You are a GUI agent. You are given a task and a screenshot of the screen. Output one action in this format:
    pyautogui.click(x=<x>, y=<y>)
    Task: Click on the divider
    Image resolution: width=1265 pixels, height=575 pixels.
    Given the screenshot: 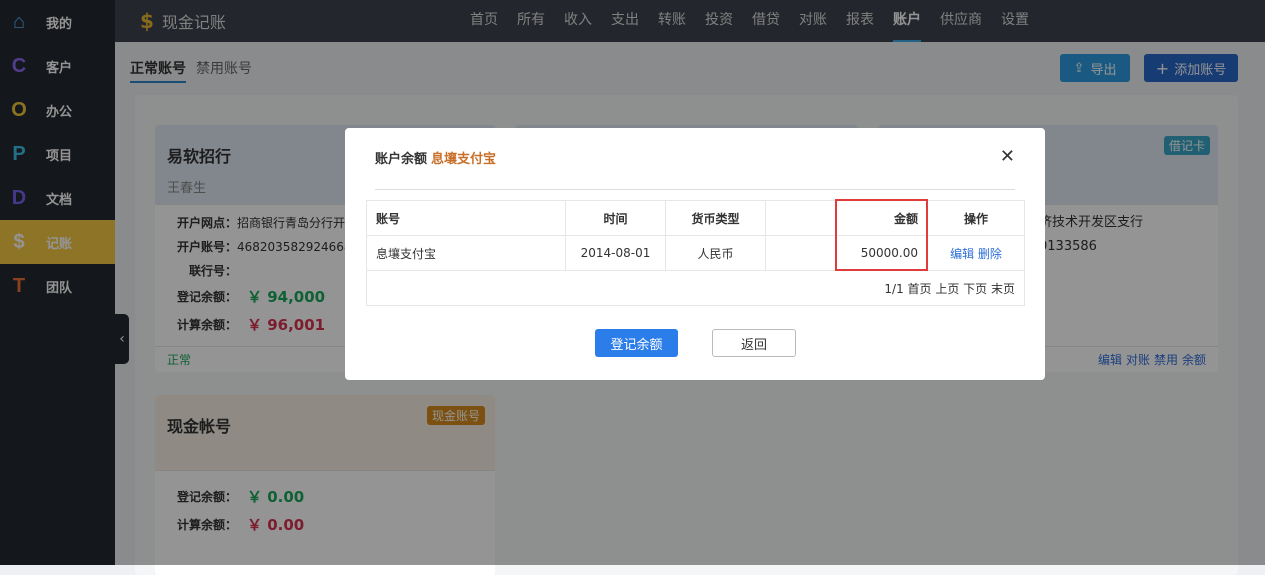 What is the action you would take?
    pyautogui.click(x=695, y=189)
    